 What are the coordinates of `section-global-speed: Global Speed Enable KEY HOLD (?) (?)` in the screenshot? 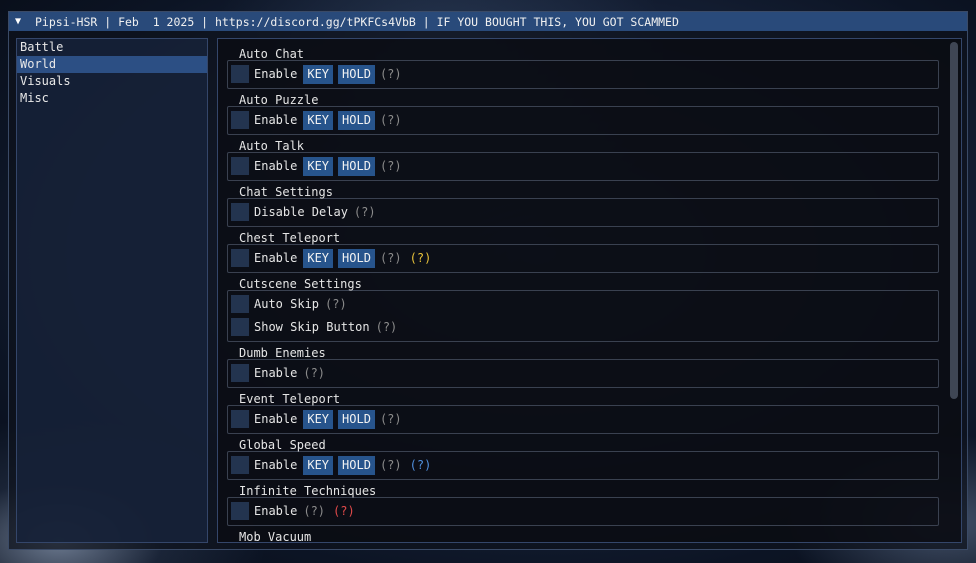 It's located at (583, 458).